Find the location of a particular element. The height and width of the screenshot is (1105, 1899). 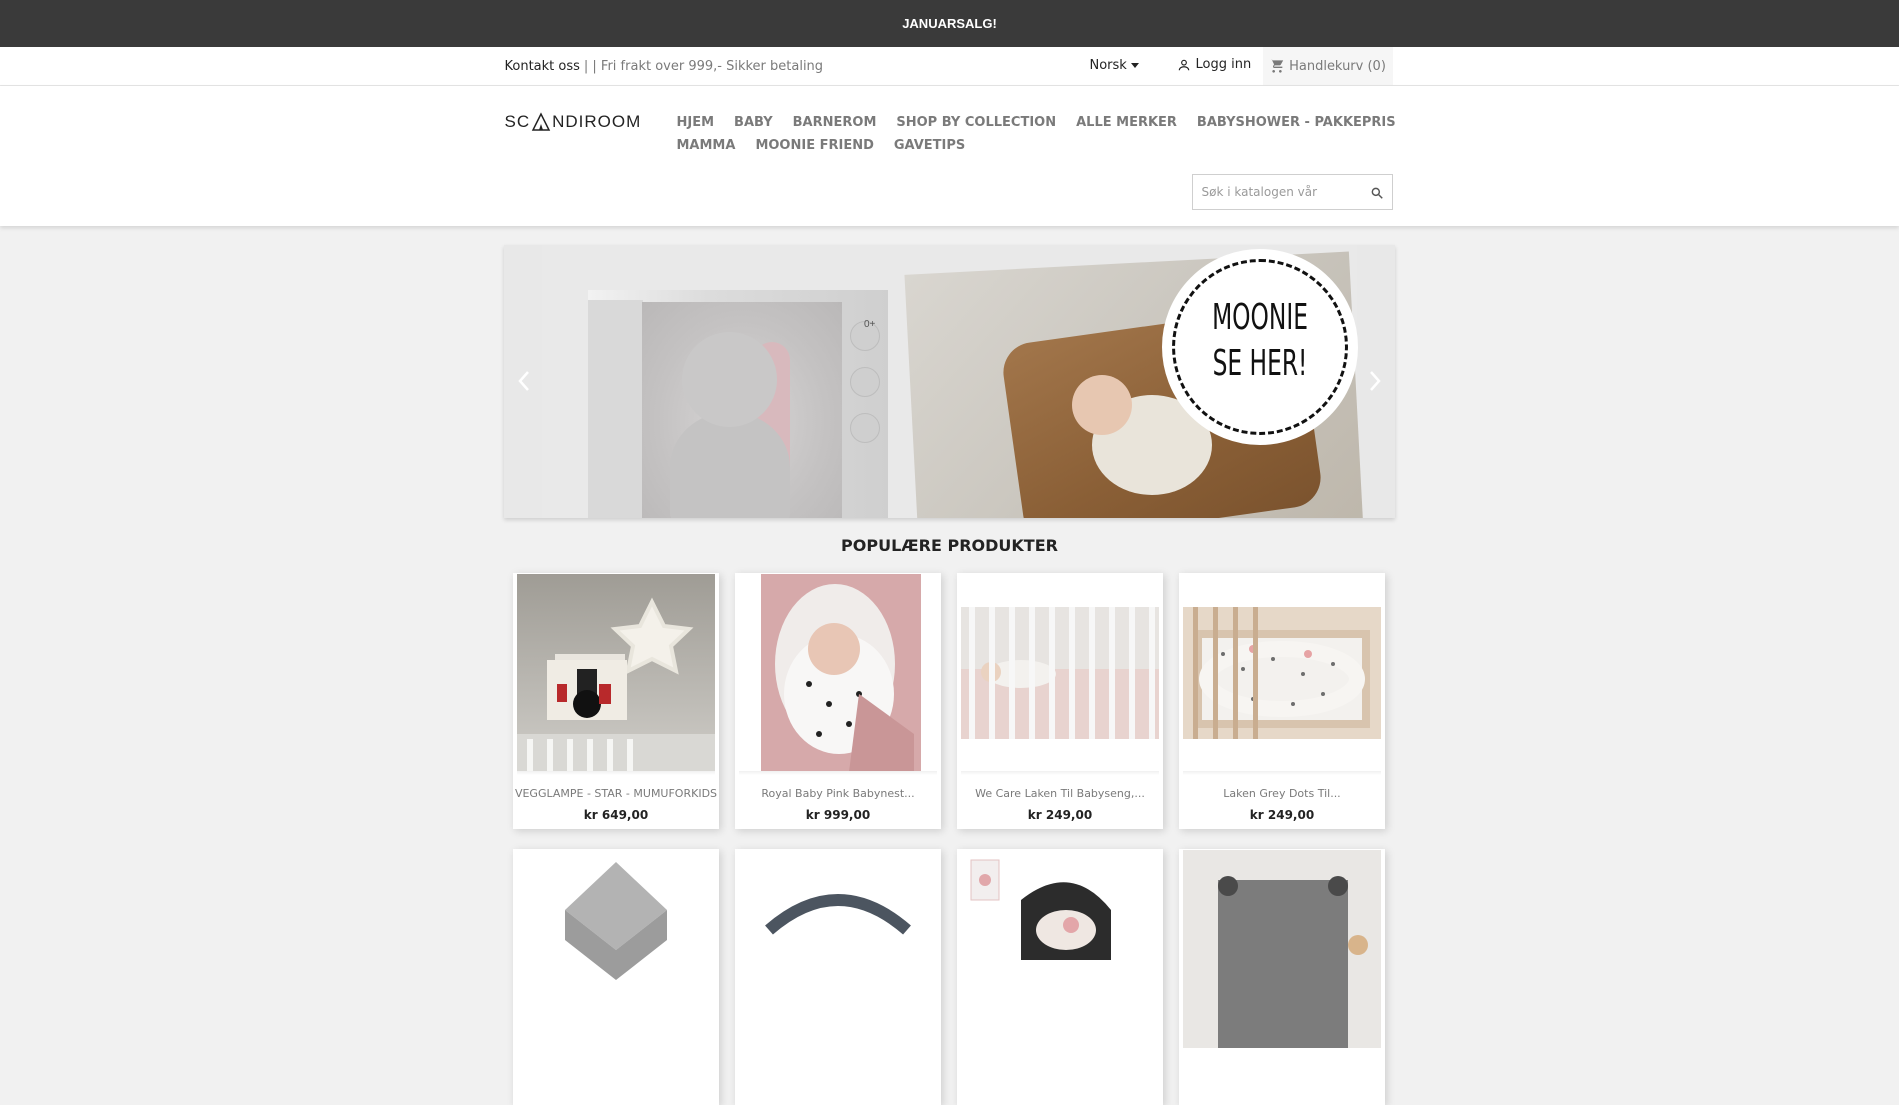

chevron-left-icon is located at coordinates (523, 381).